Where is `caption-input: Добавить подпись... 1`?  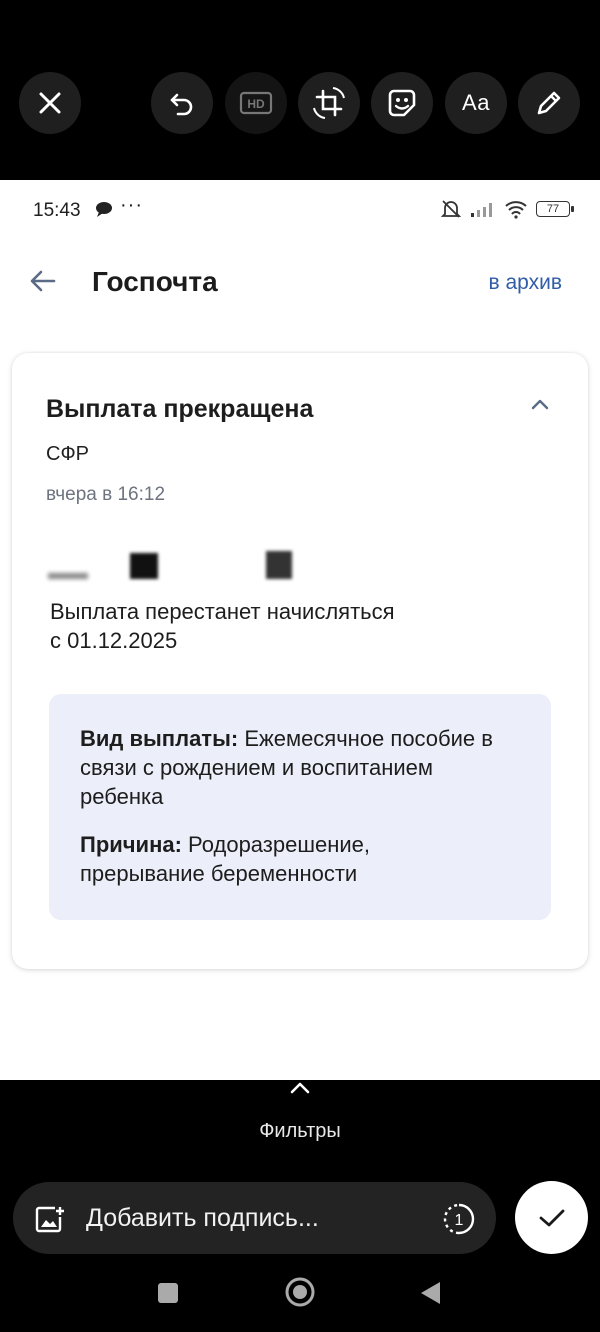 caption-input: Добавить подпись... 1 is located at coordinates (254, 1218).